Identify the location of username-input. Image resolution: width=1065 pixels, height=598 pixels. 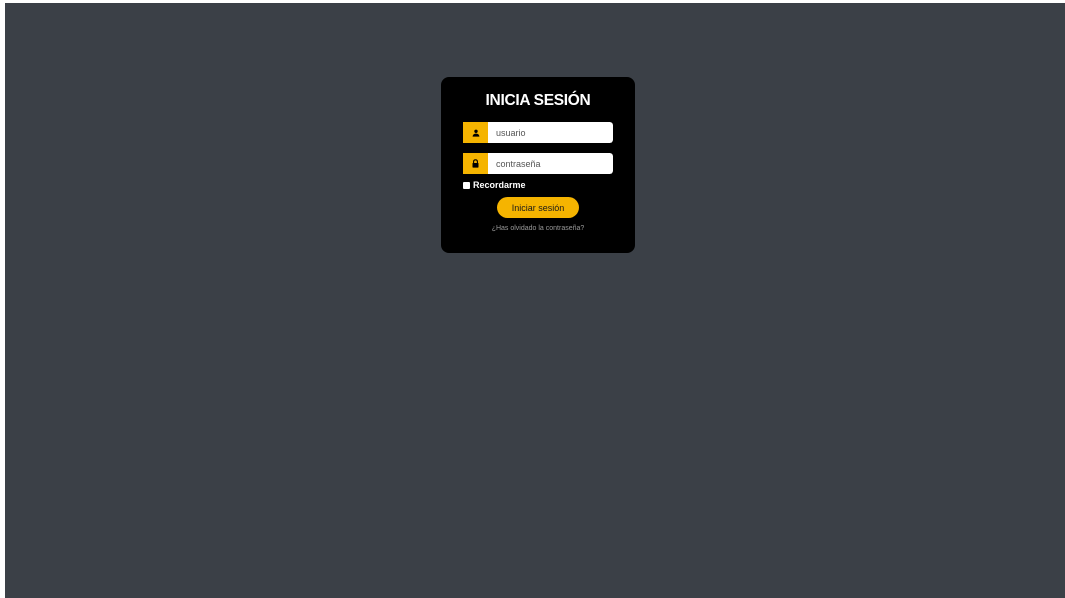
(550, 132).